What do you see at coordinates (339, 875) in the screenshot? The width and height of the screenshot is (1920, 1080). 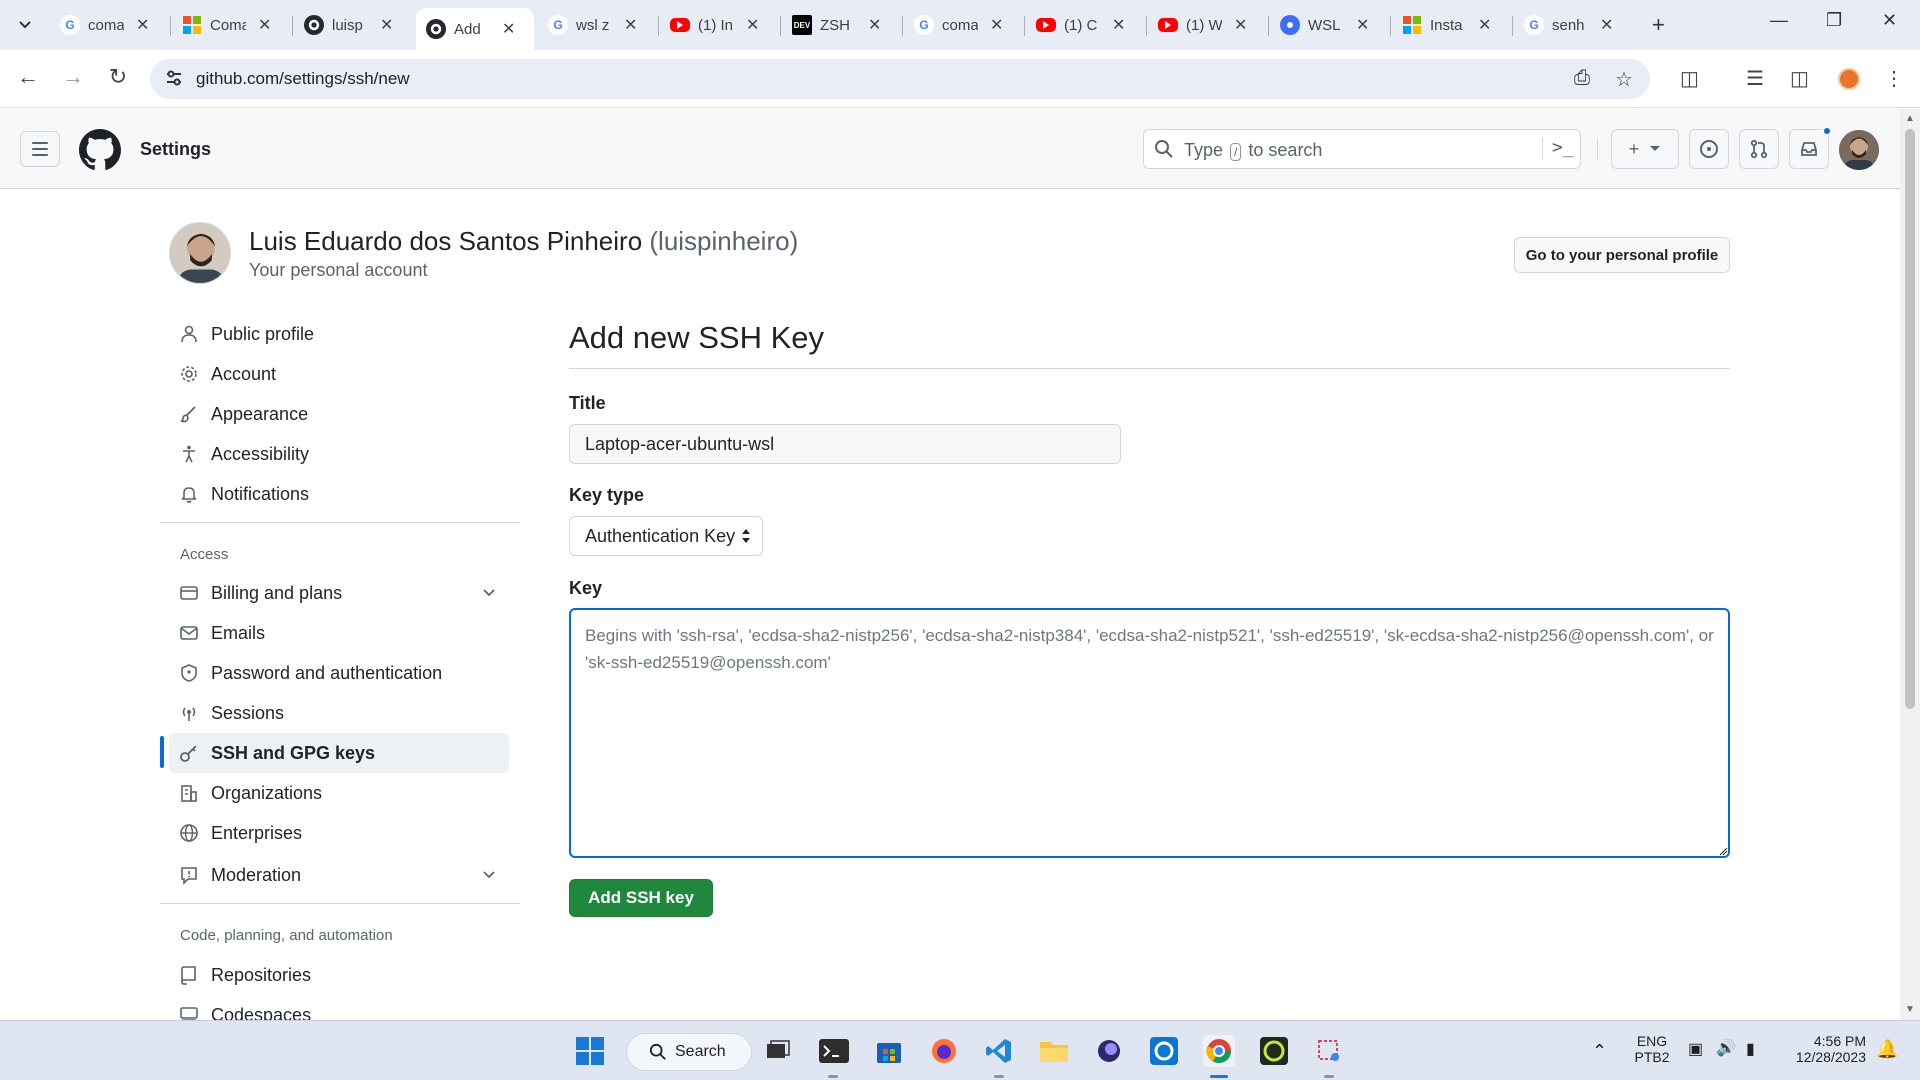 I see `sidebar-item-moderation: Moderation` at bounding box center [339, 875].